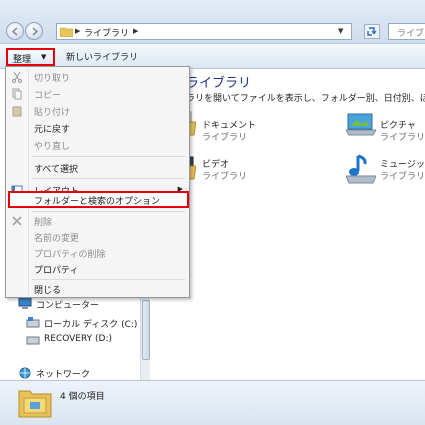 This screenshot has width=425, height=425. What do you see at coordinates (17, 111) in the screenshot?
I see `paste-icon` at bounding box center [17, 111].